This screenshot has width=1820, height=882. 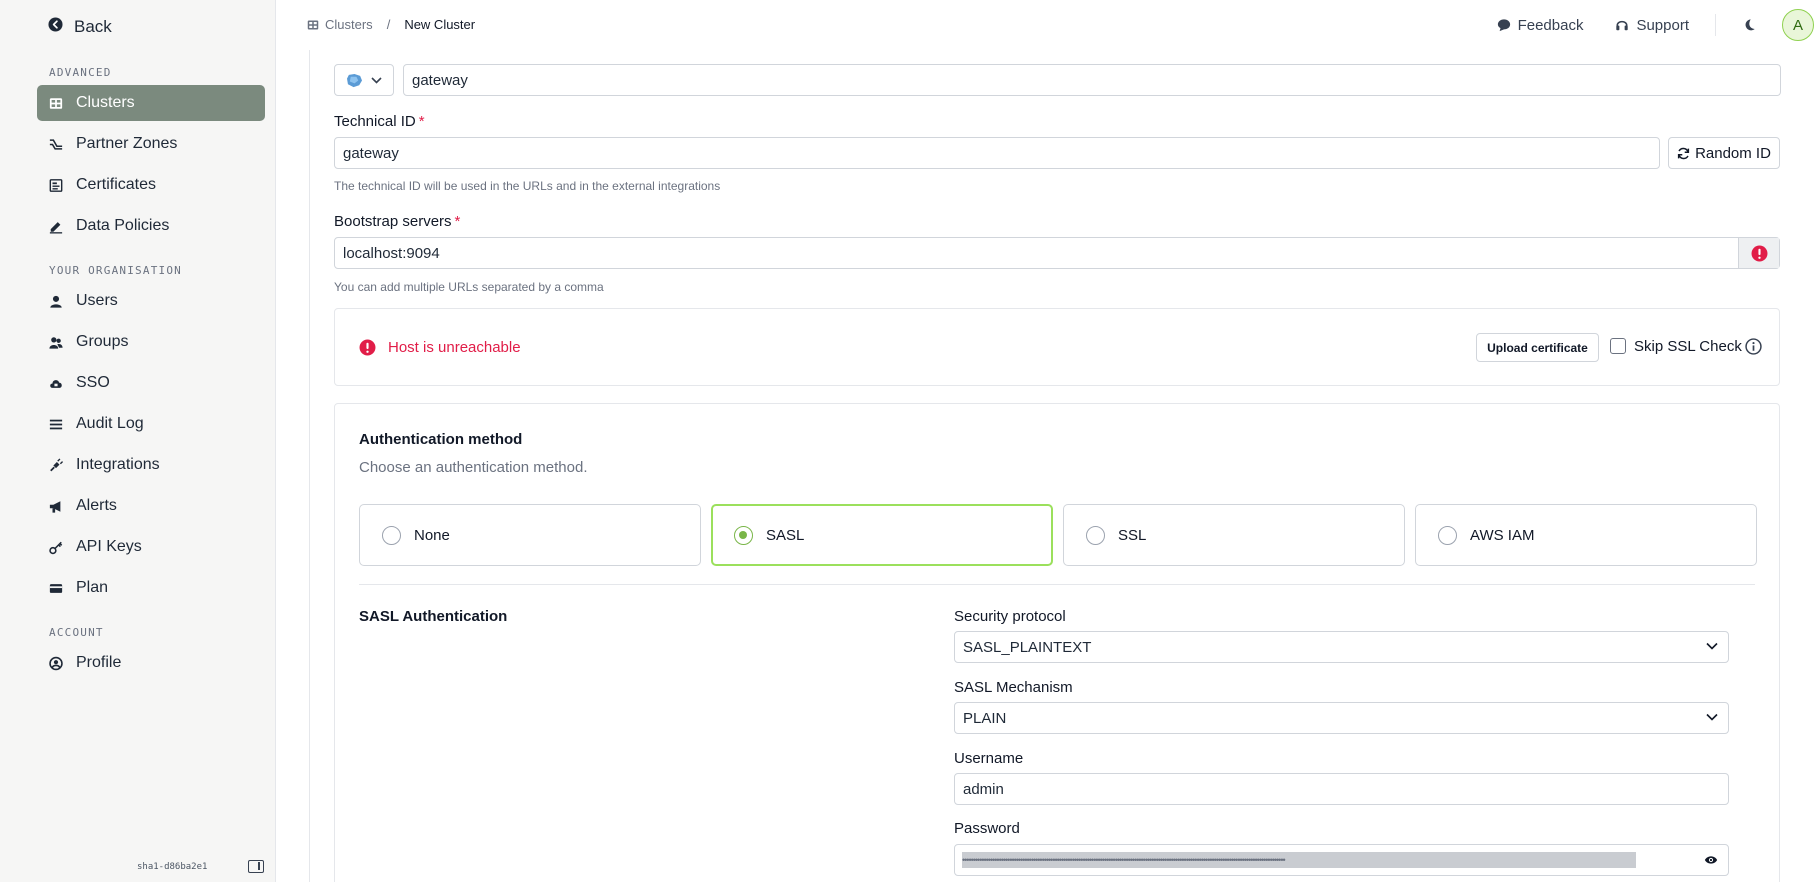 What do you see at coordinates (56, 301) in the screenshot?
I see `user-icon` at bounding box center [56, 301].